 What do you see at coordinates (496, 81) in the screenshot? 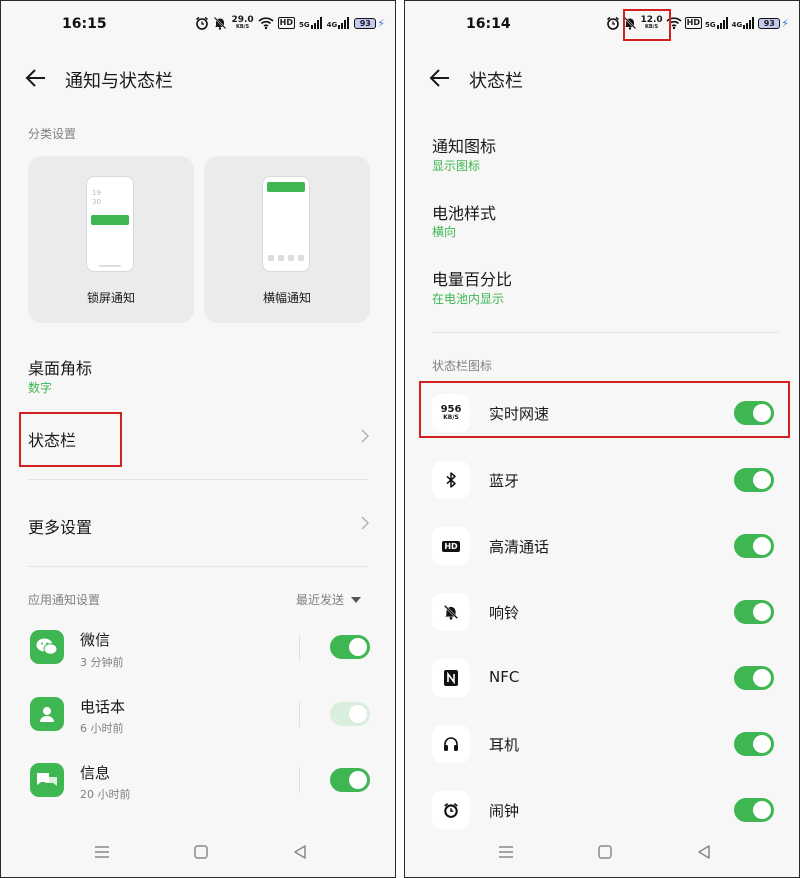
I see `page-title: 状态栏` at bounding box center [496, 81].